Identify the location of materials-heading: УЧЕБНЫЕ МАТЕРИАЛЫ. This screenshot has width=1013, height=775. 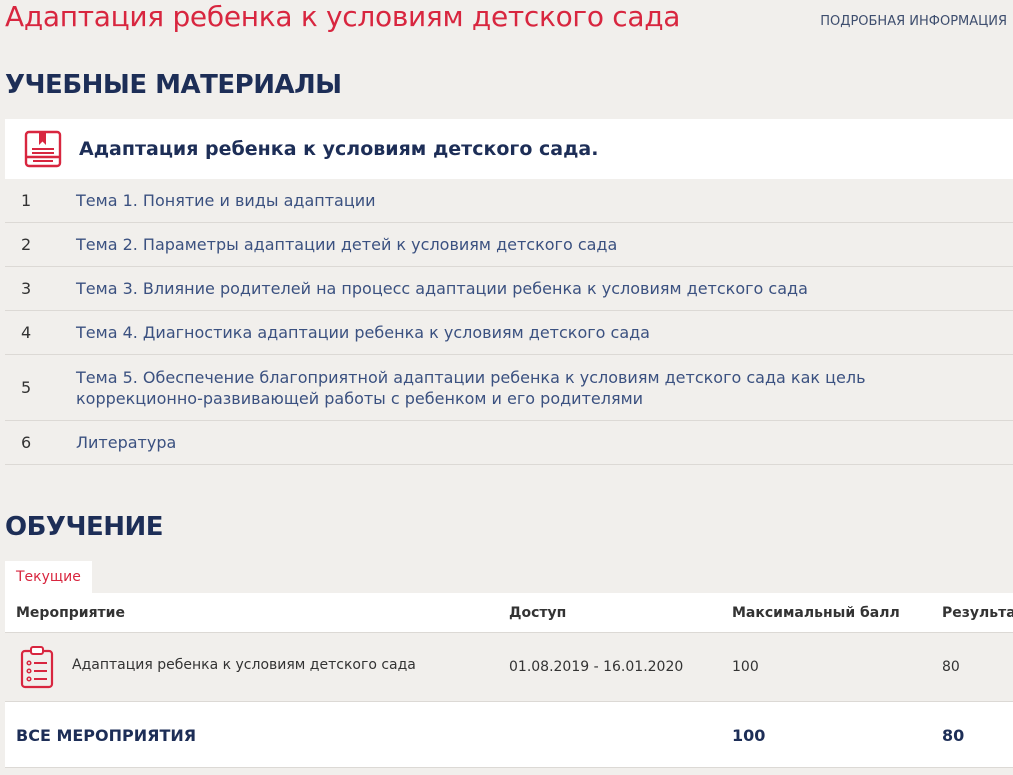
(173, 85).